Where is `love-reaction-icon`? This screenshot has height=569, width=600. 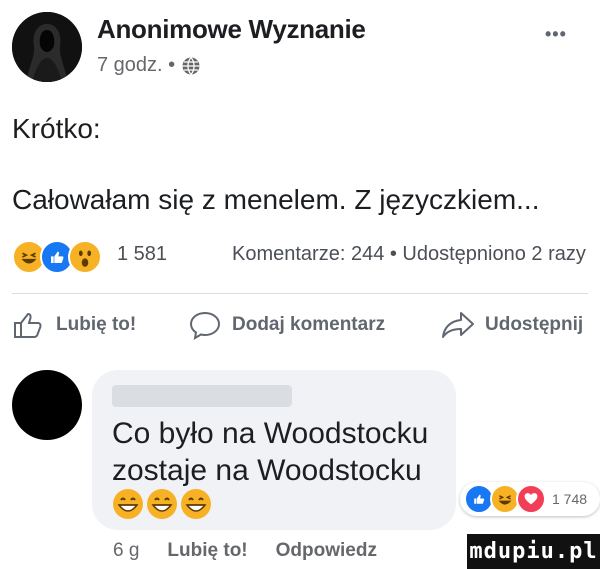 love-reaction-icon is located at coordinates (531, 499).